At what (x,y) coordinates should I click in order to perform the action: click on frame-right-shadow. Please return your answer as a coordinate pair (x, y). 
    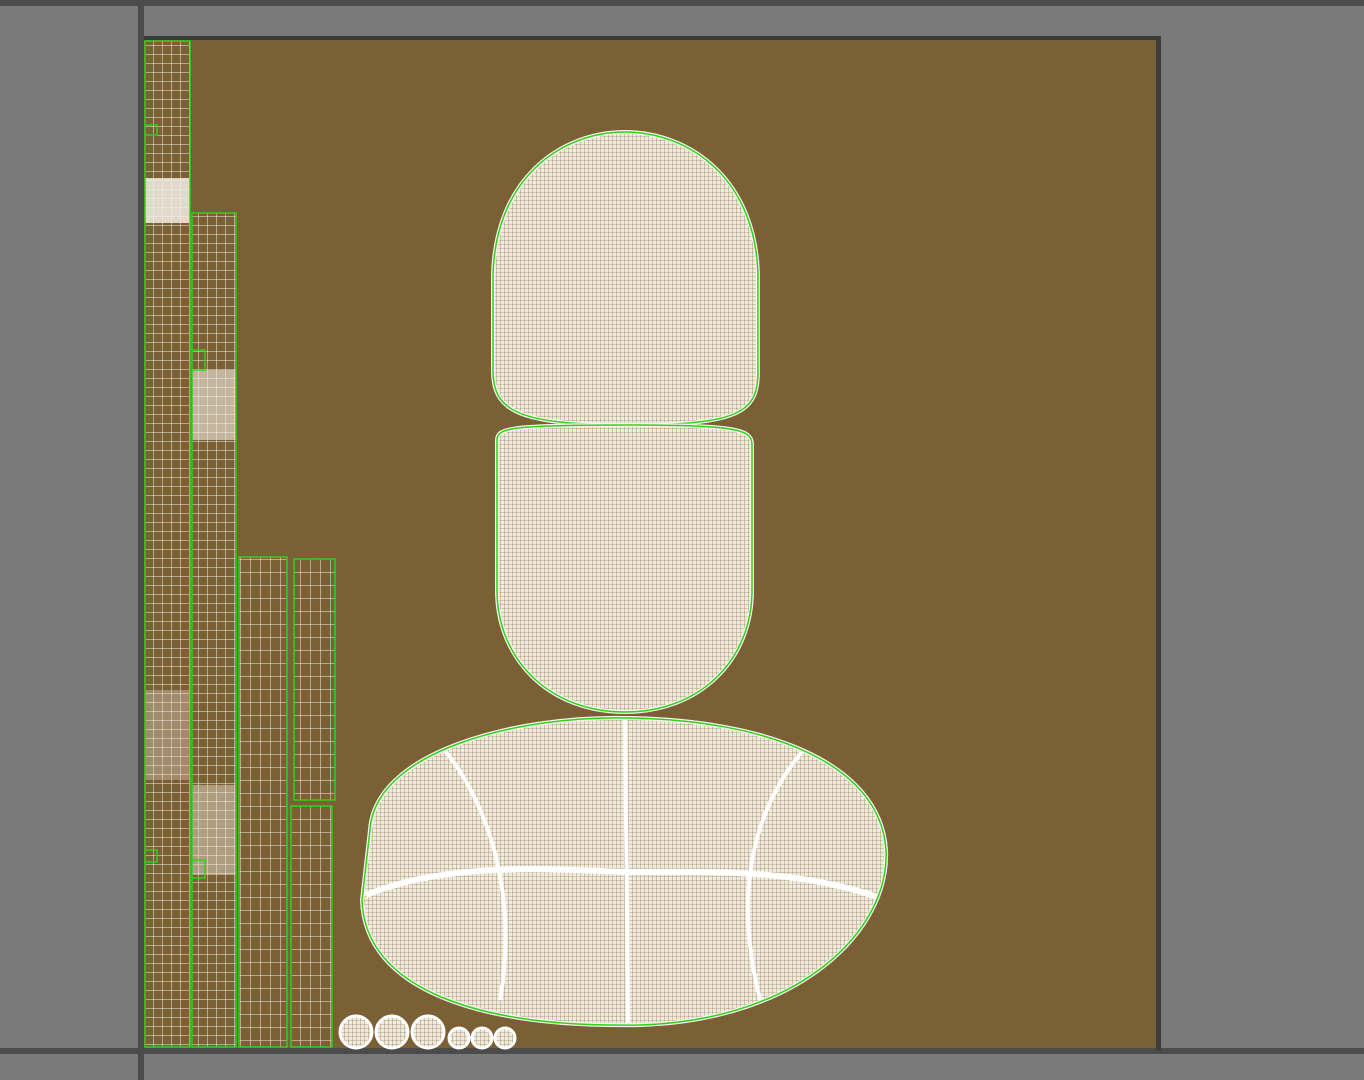
    Looking at the image, I should click on (1158, 543).